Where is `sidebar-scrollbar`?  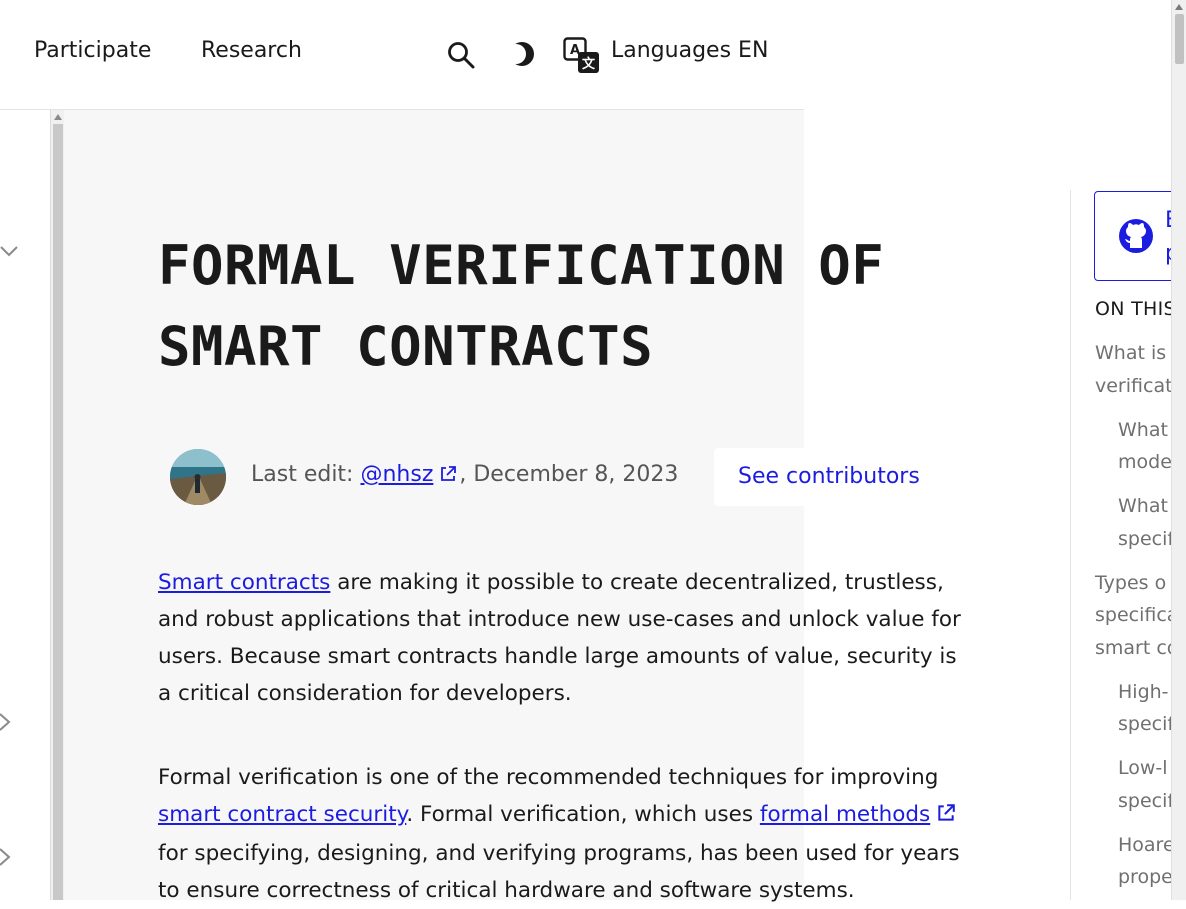 sidebar-scrollbar is located at coordinates (57, 505).